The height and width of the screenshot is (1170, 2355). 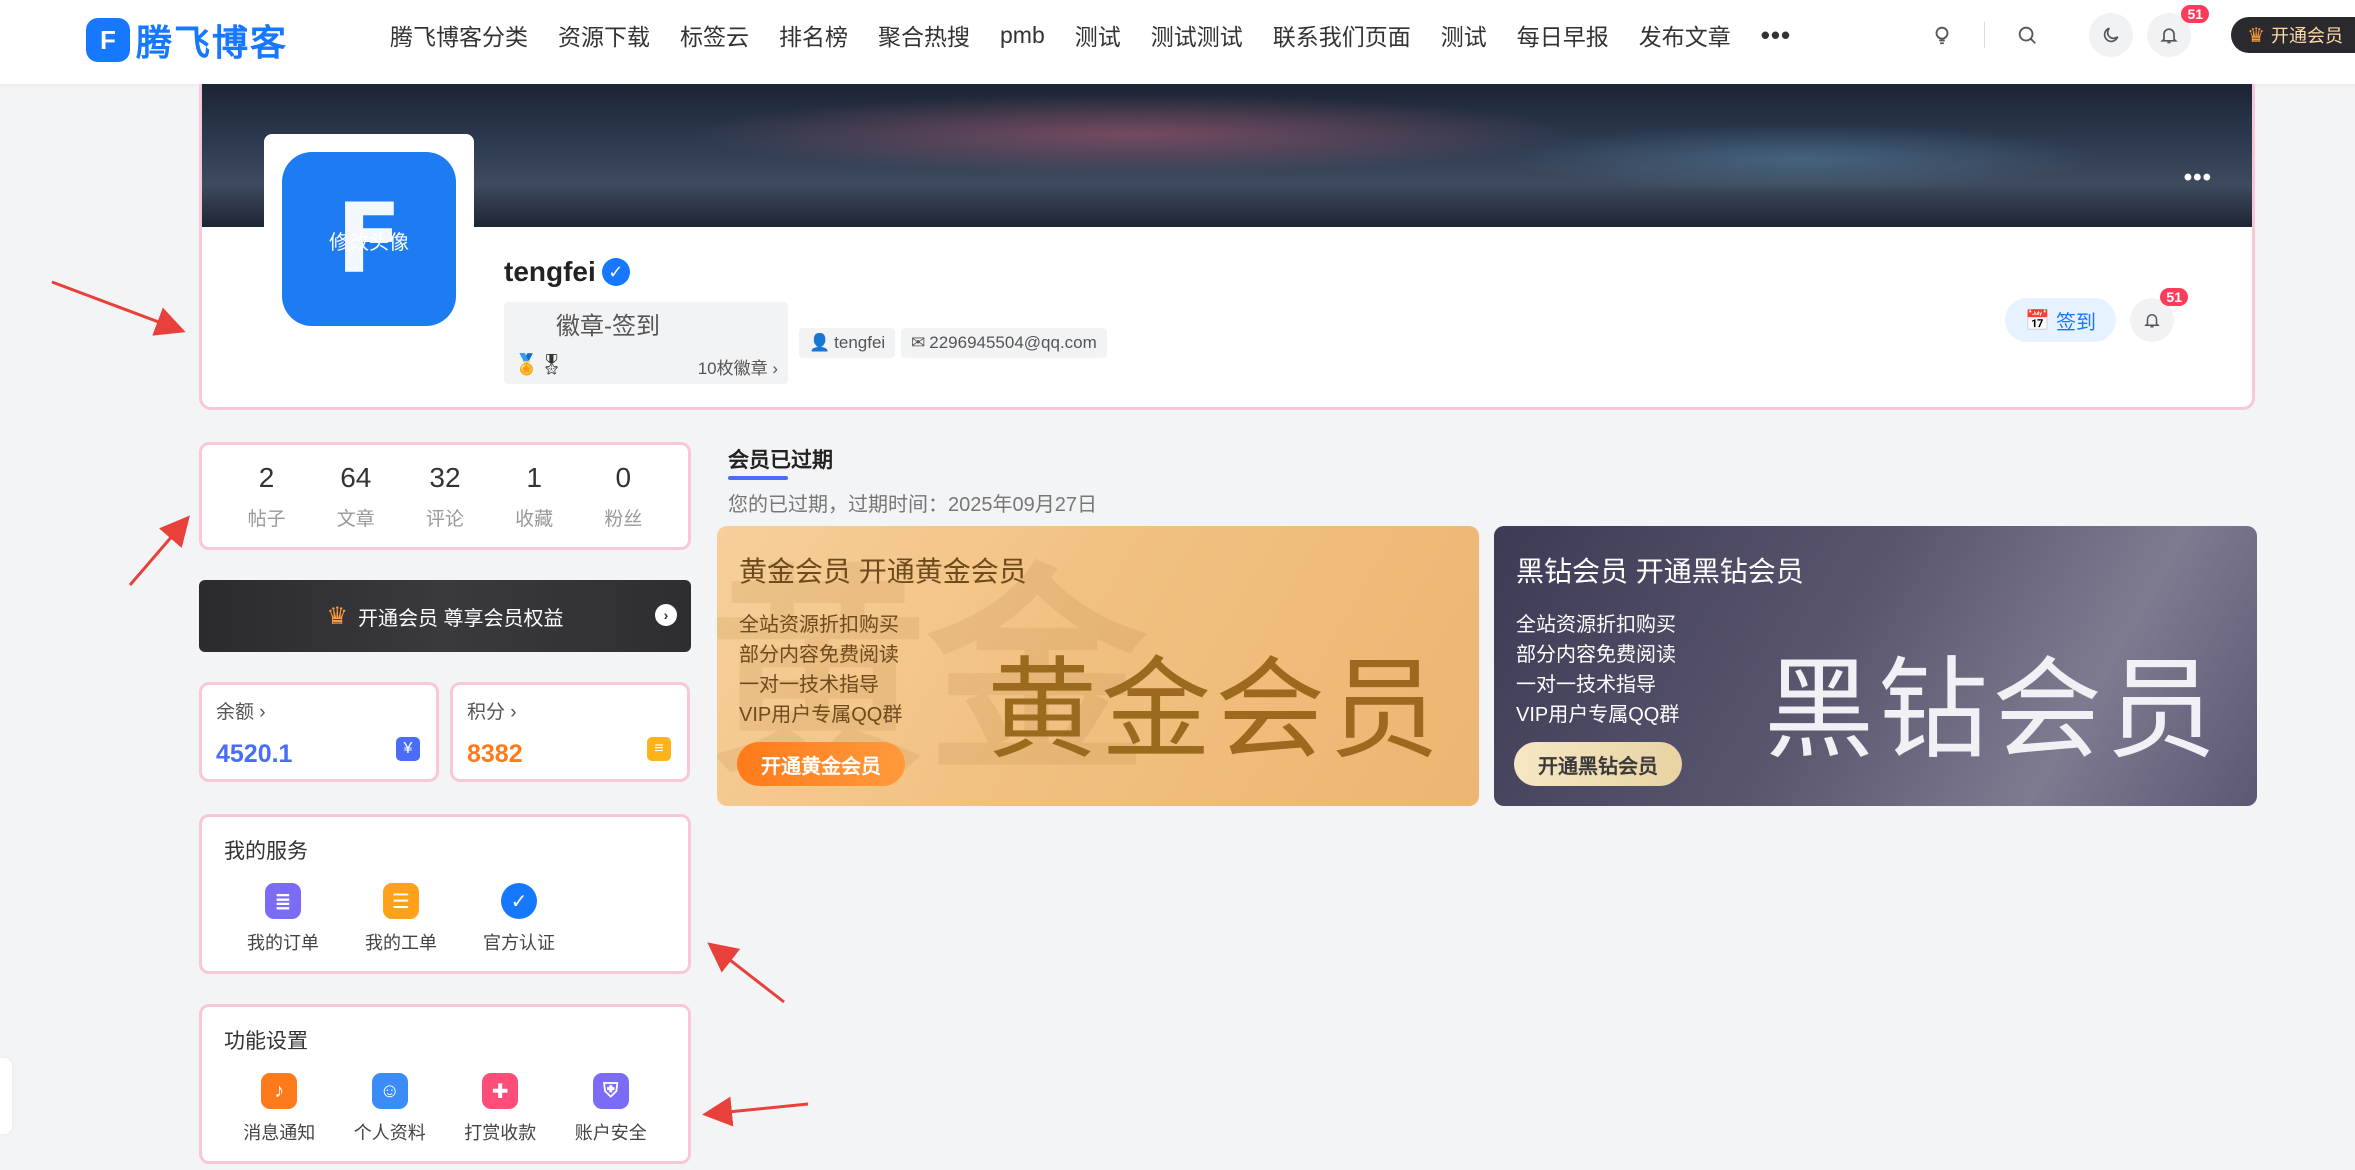 What do you see at coordinates (714, 35) in the screenshot?
I see `nav-item: 标签云` at bounding box center [714, 35].